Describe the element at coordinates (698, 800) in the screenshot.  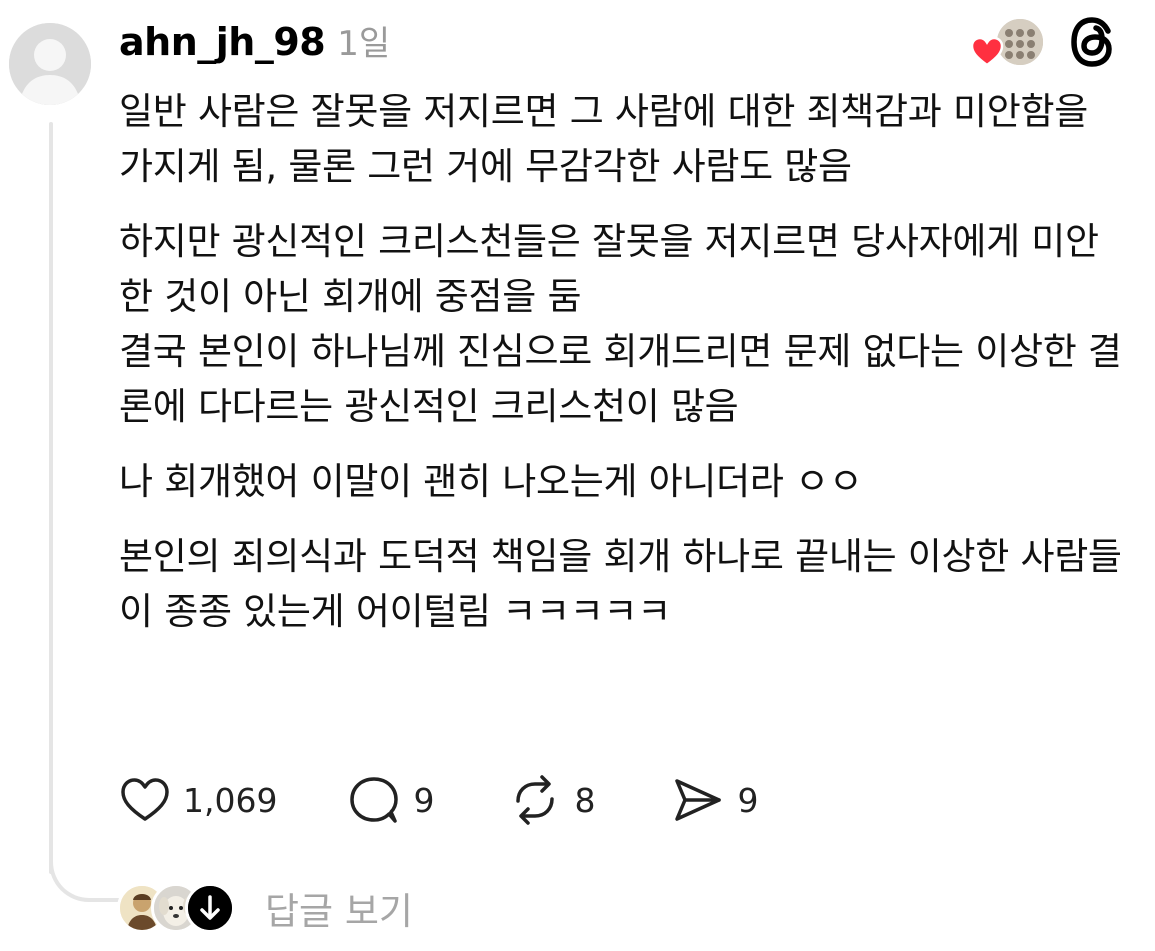
I see `paper-plane-icon` at that location.